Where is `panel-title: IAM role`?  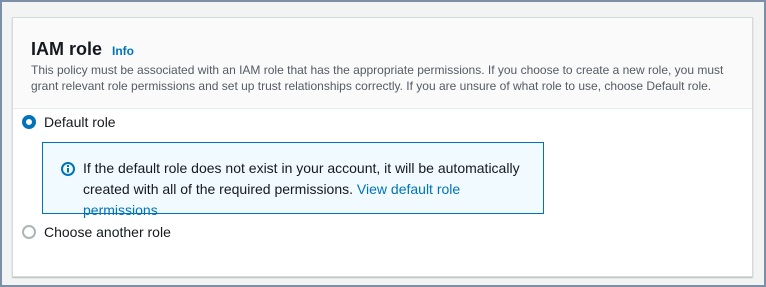 panel-title: IAM role is located at coordinates (67, 49).